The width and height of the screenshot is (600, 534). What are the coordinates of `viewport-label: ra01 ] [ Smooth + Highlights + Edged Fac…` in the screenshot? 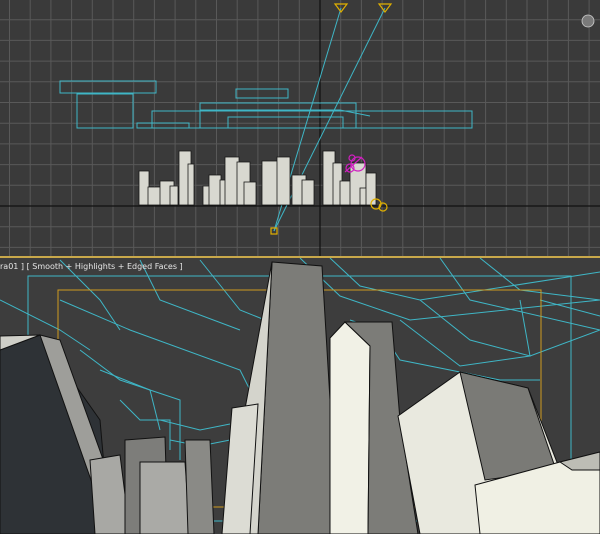 It's located at (91, 266).